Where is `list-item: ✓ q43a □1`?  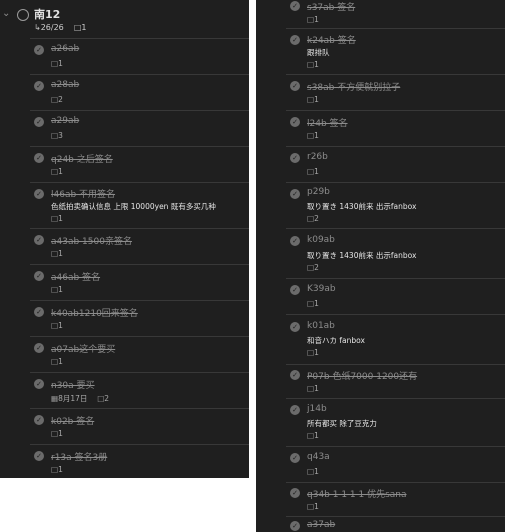 list-item: ✓ q43a □1 is located at coordinates (380, 464).